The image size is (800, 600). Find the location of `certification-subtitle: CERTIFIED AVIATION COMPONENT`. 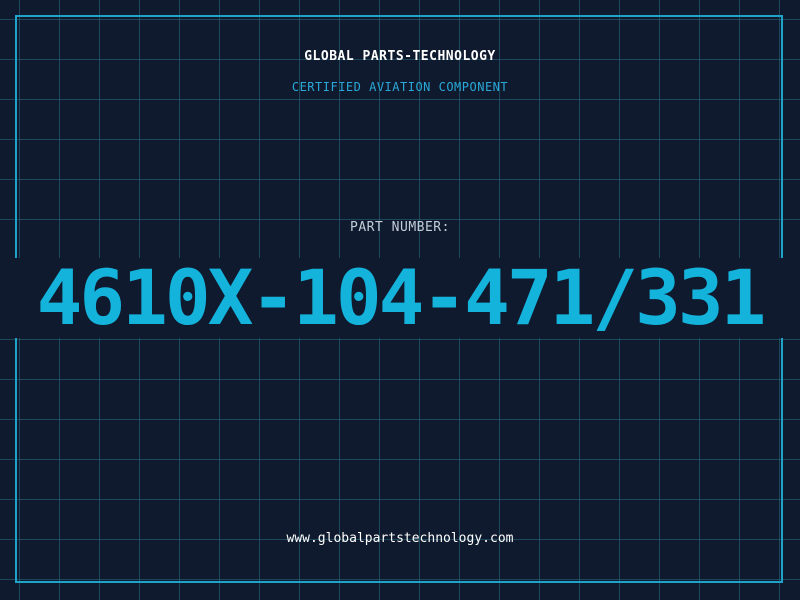

certification-subtitle: CERTIFIED AVIATION COMPONENT is located at coordinates (400, 87).